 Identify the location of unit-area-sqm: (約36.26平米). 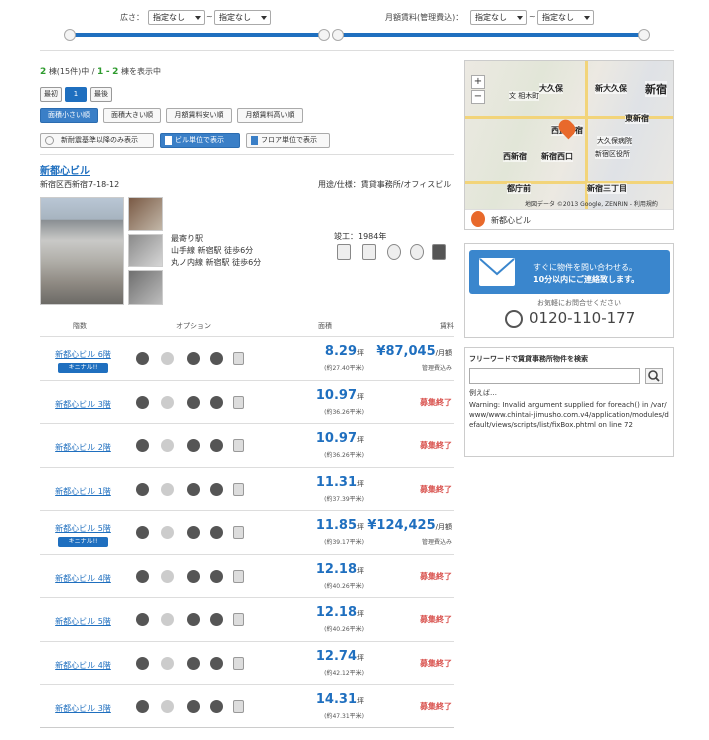
(344, 412).